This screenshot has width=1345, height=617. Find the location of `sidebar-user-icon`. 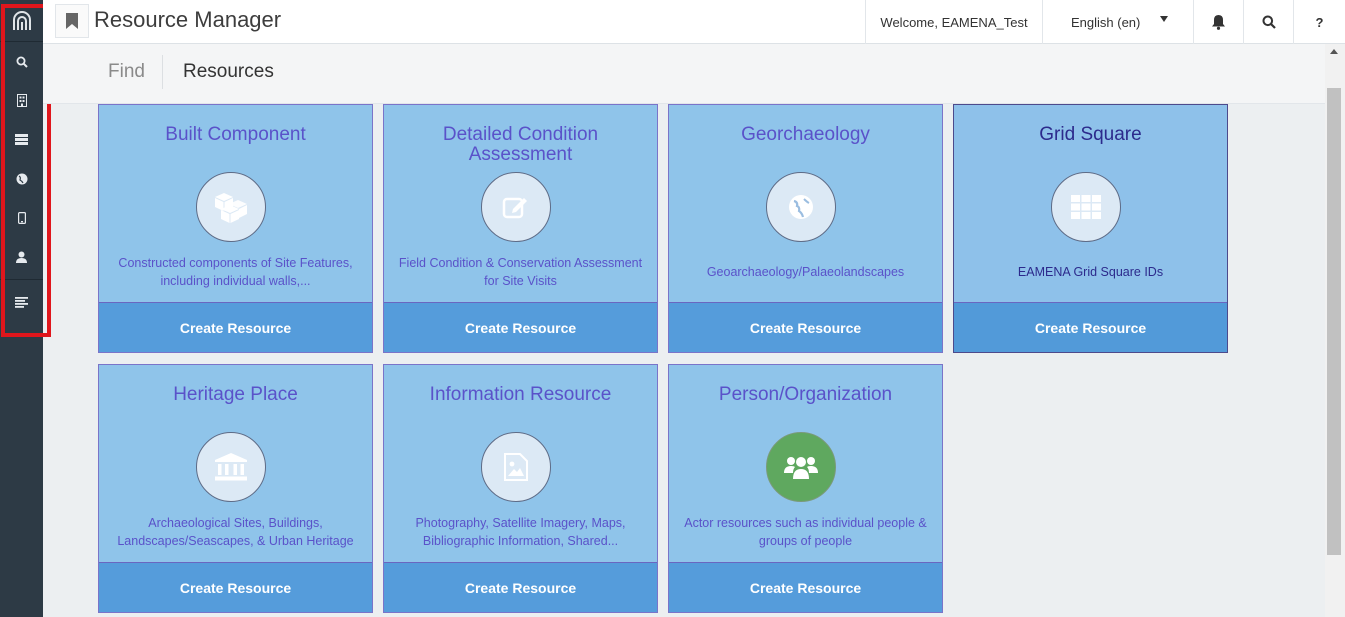

sidebar-user-icon is located at coordinates (21, 256).